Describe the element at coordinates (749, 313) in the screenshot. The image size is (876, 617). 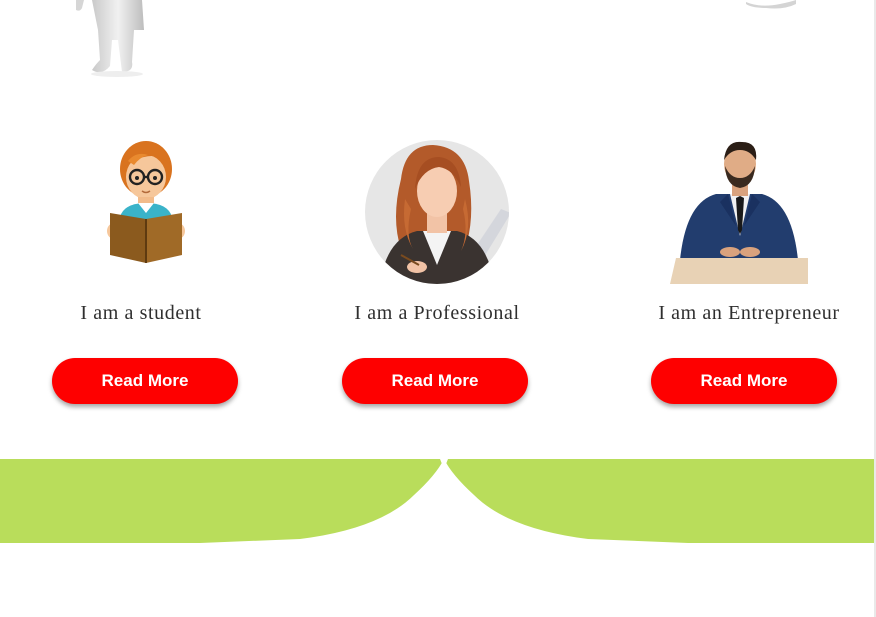
I see `card-caption: I am an Entrepreneur` at that location.